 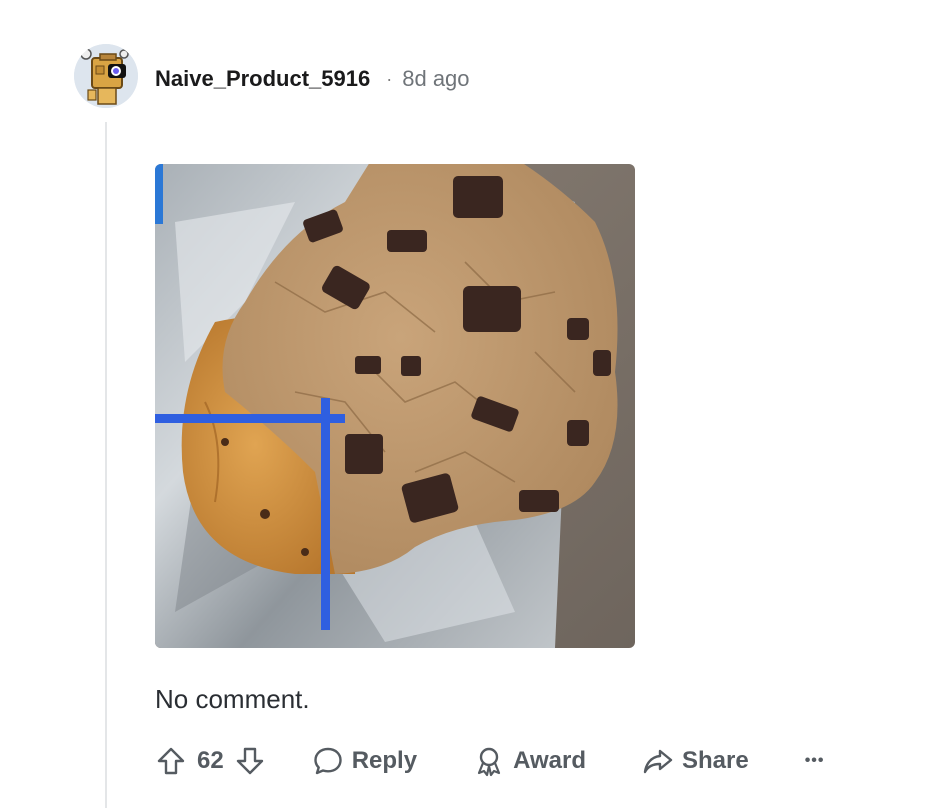 I want to click on comment-meta: Naive_Product_5916 · 8d ago, so click(x=312, y=79).